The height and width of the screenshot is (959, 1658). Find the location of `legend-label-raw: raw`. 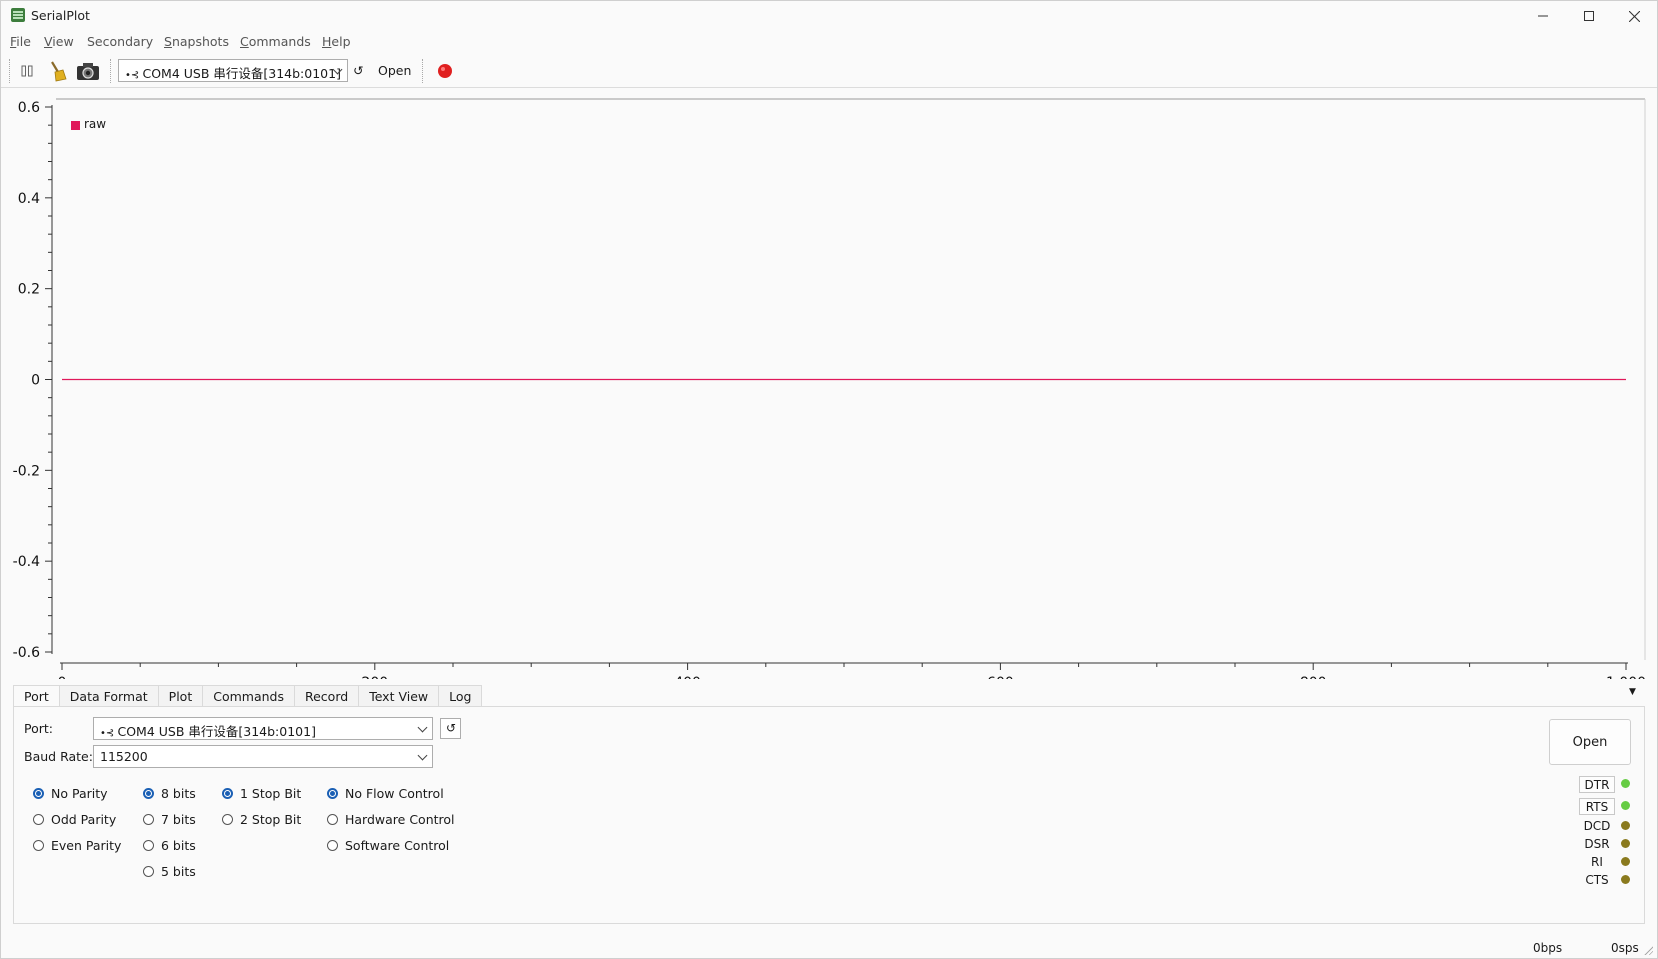

legend-label-raw: raw is located at coordinates (95, 124).